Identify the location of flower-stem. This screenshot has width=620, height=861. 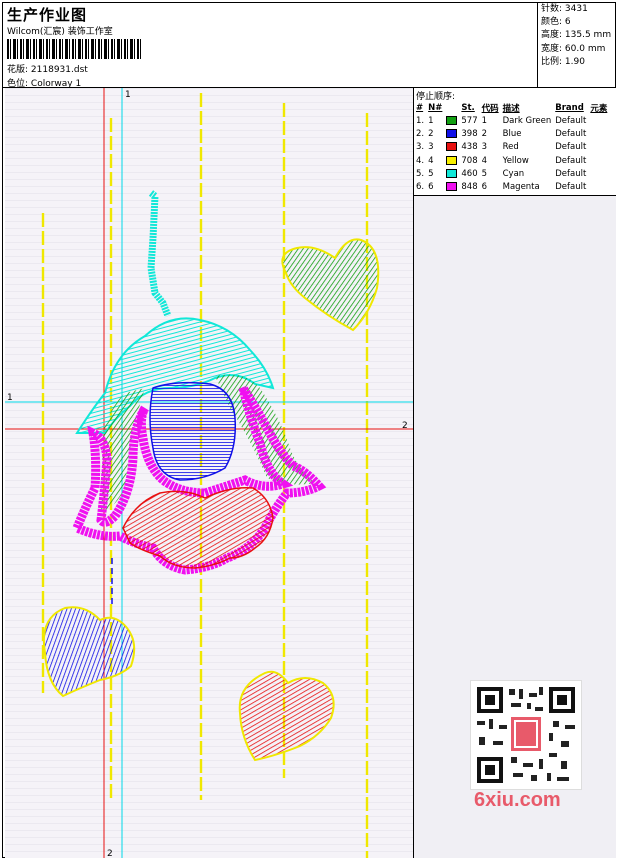
(159, 254).